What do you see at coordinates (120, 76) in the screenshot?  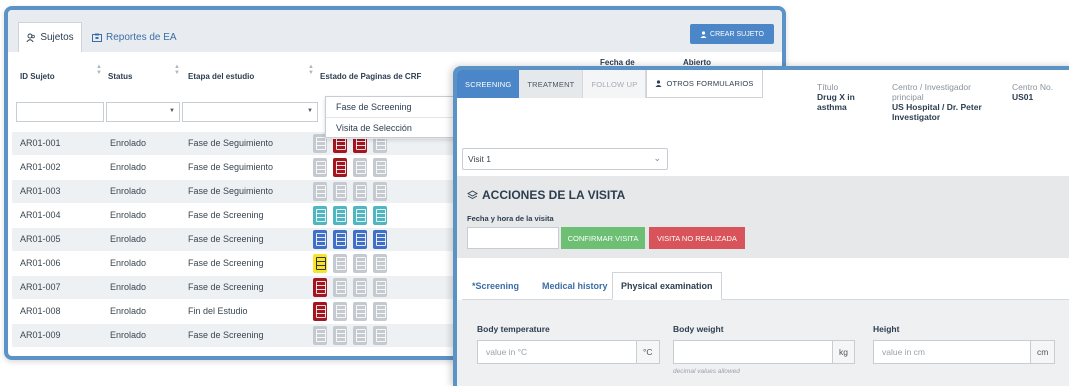 I see `header-status: Status` at bounding box center [120, 76].